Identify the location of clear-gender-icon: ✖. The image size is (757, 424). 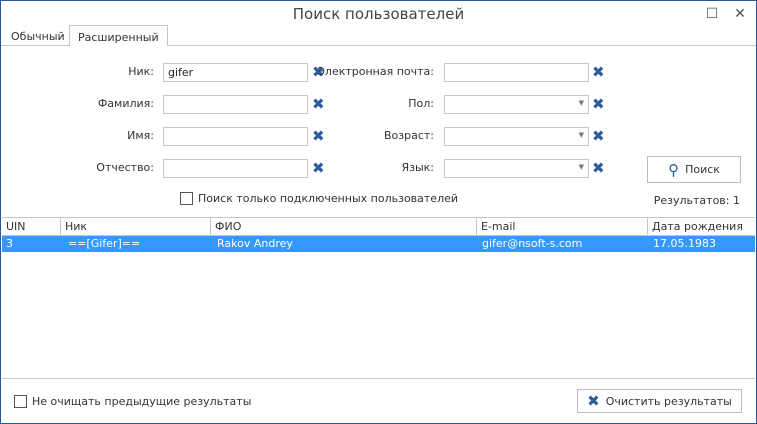
(598, 104).